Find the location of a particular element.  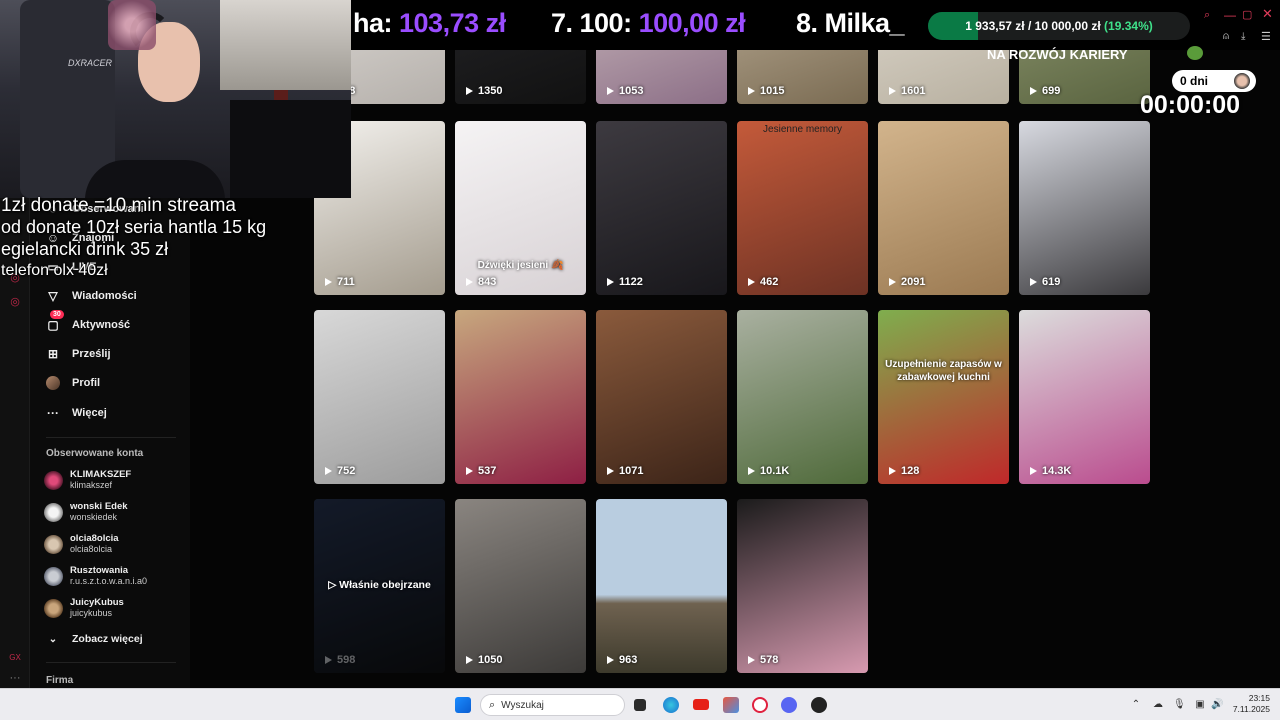

instagram-icon: ◎ is located at coordinates (15, 302).